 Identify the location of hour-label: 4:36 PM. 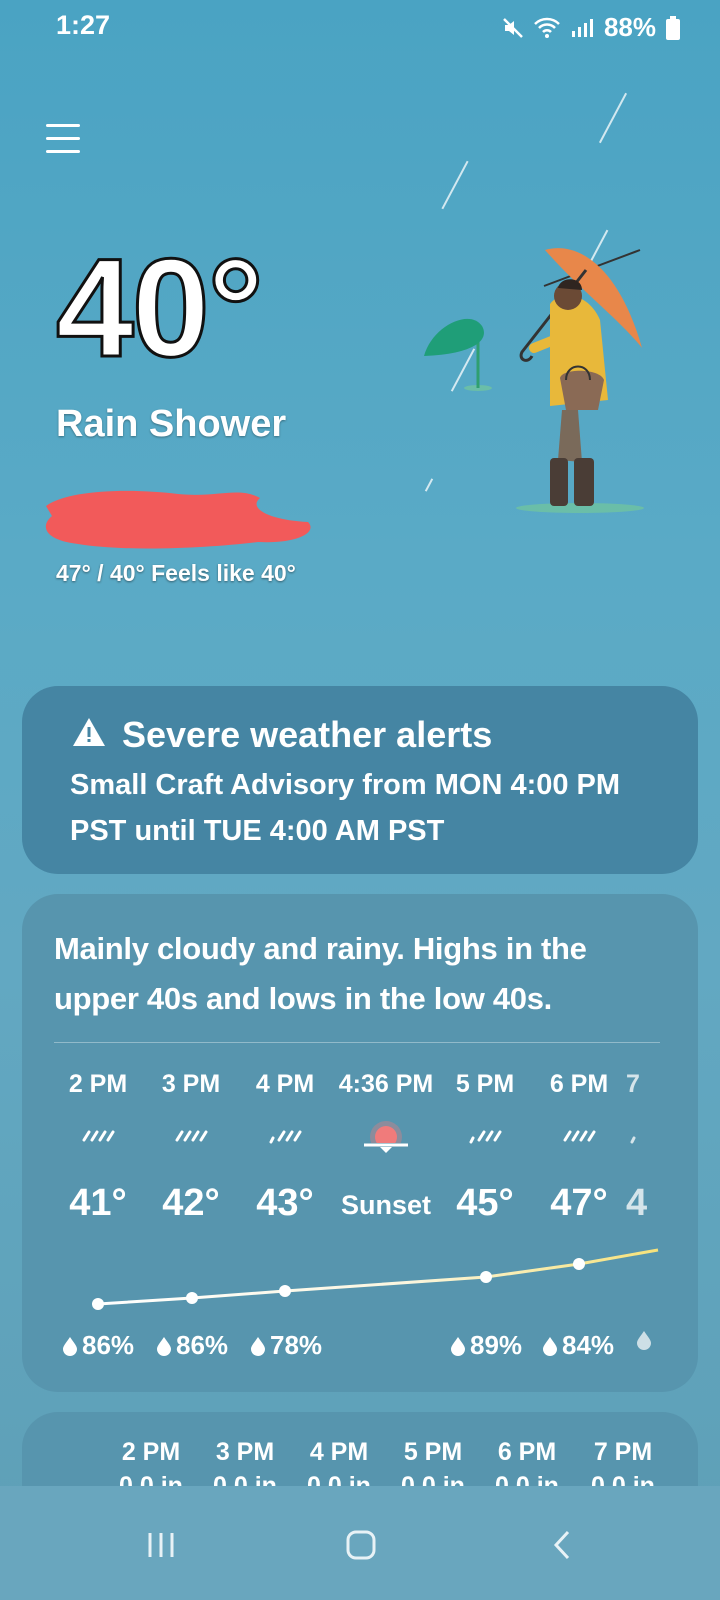
(386, 1084).